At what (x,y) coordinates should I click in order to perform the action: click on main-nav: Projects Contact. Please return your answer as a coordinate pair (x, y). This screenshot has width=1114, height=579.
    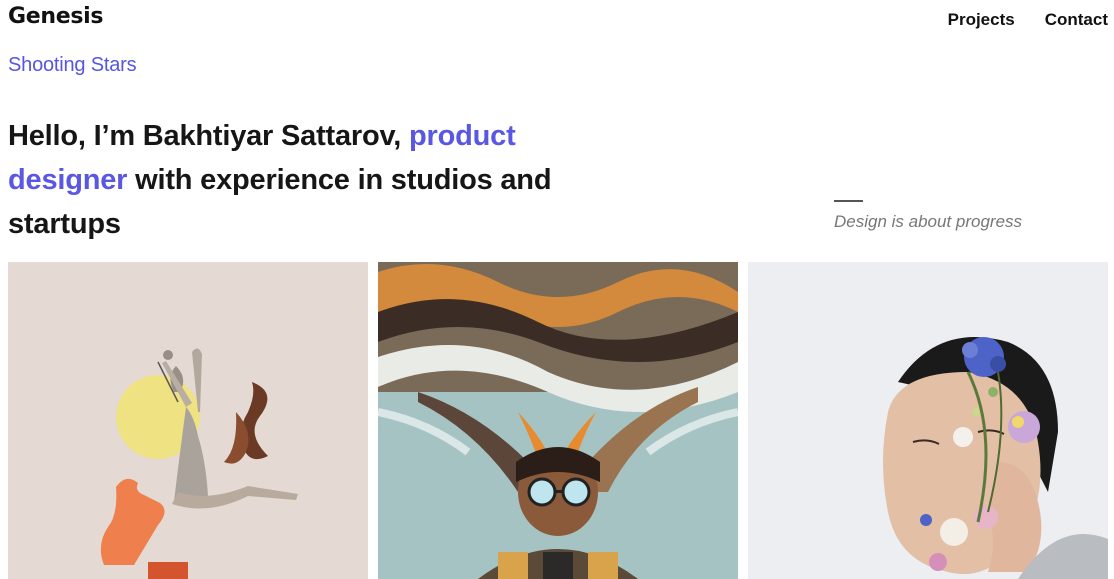
    Looking at the image, I should click on (1028, 20).